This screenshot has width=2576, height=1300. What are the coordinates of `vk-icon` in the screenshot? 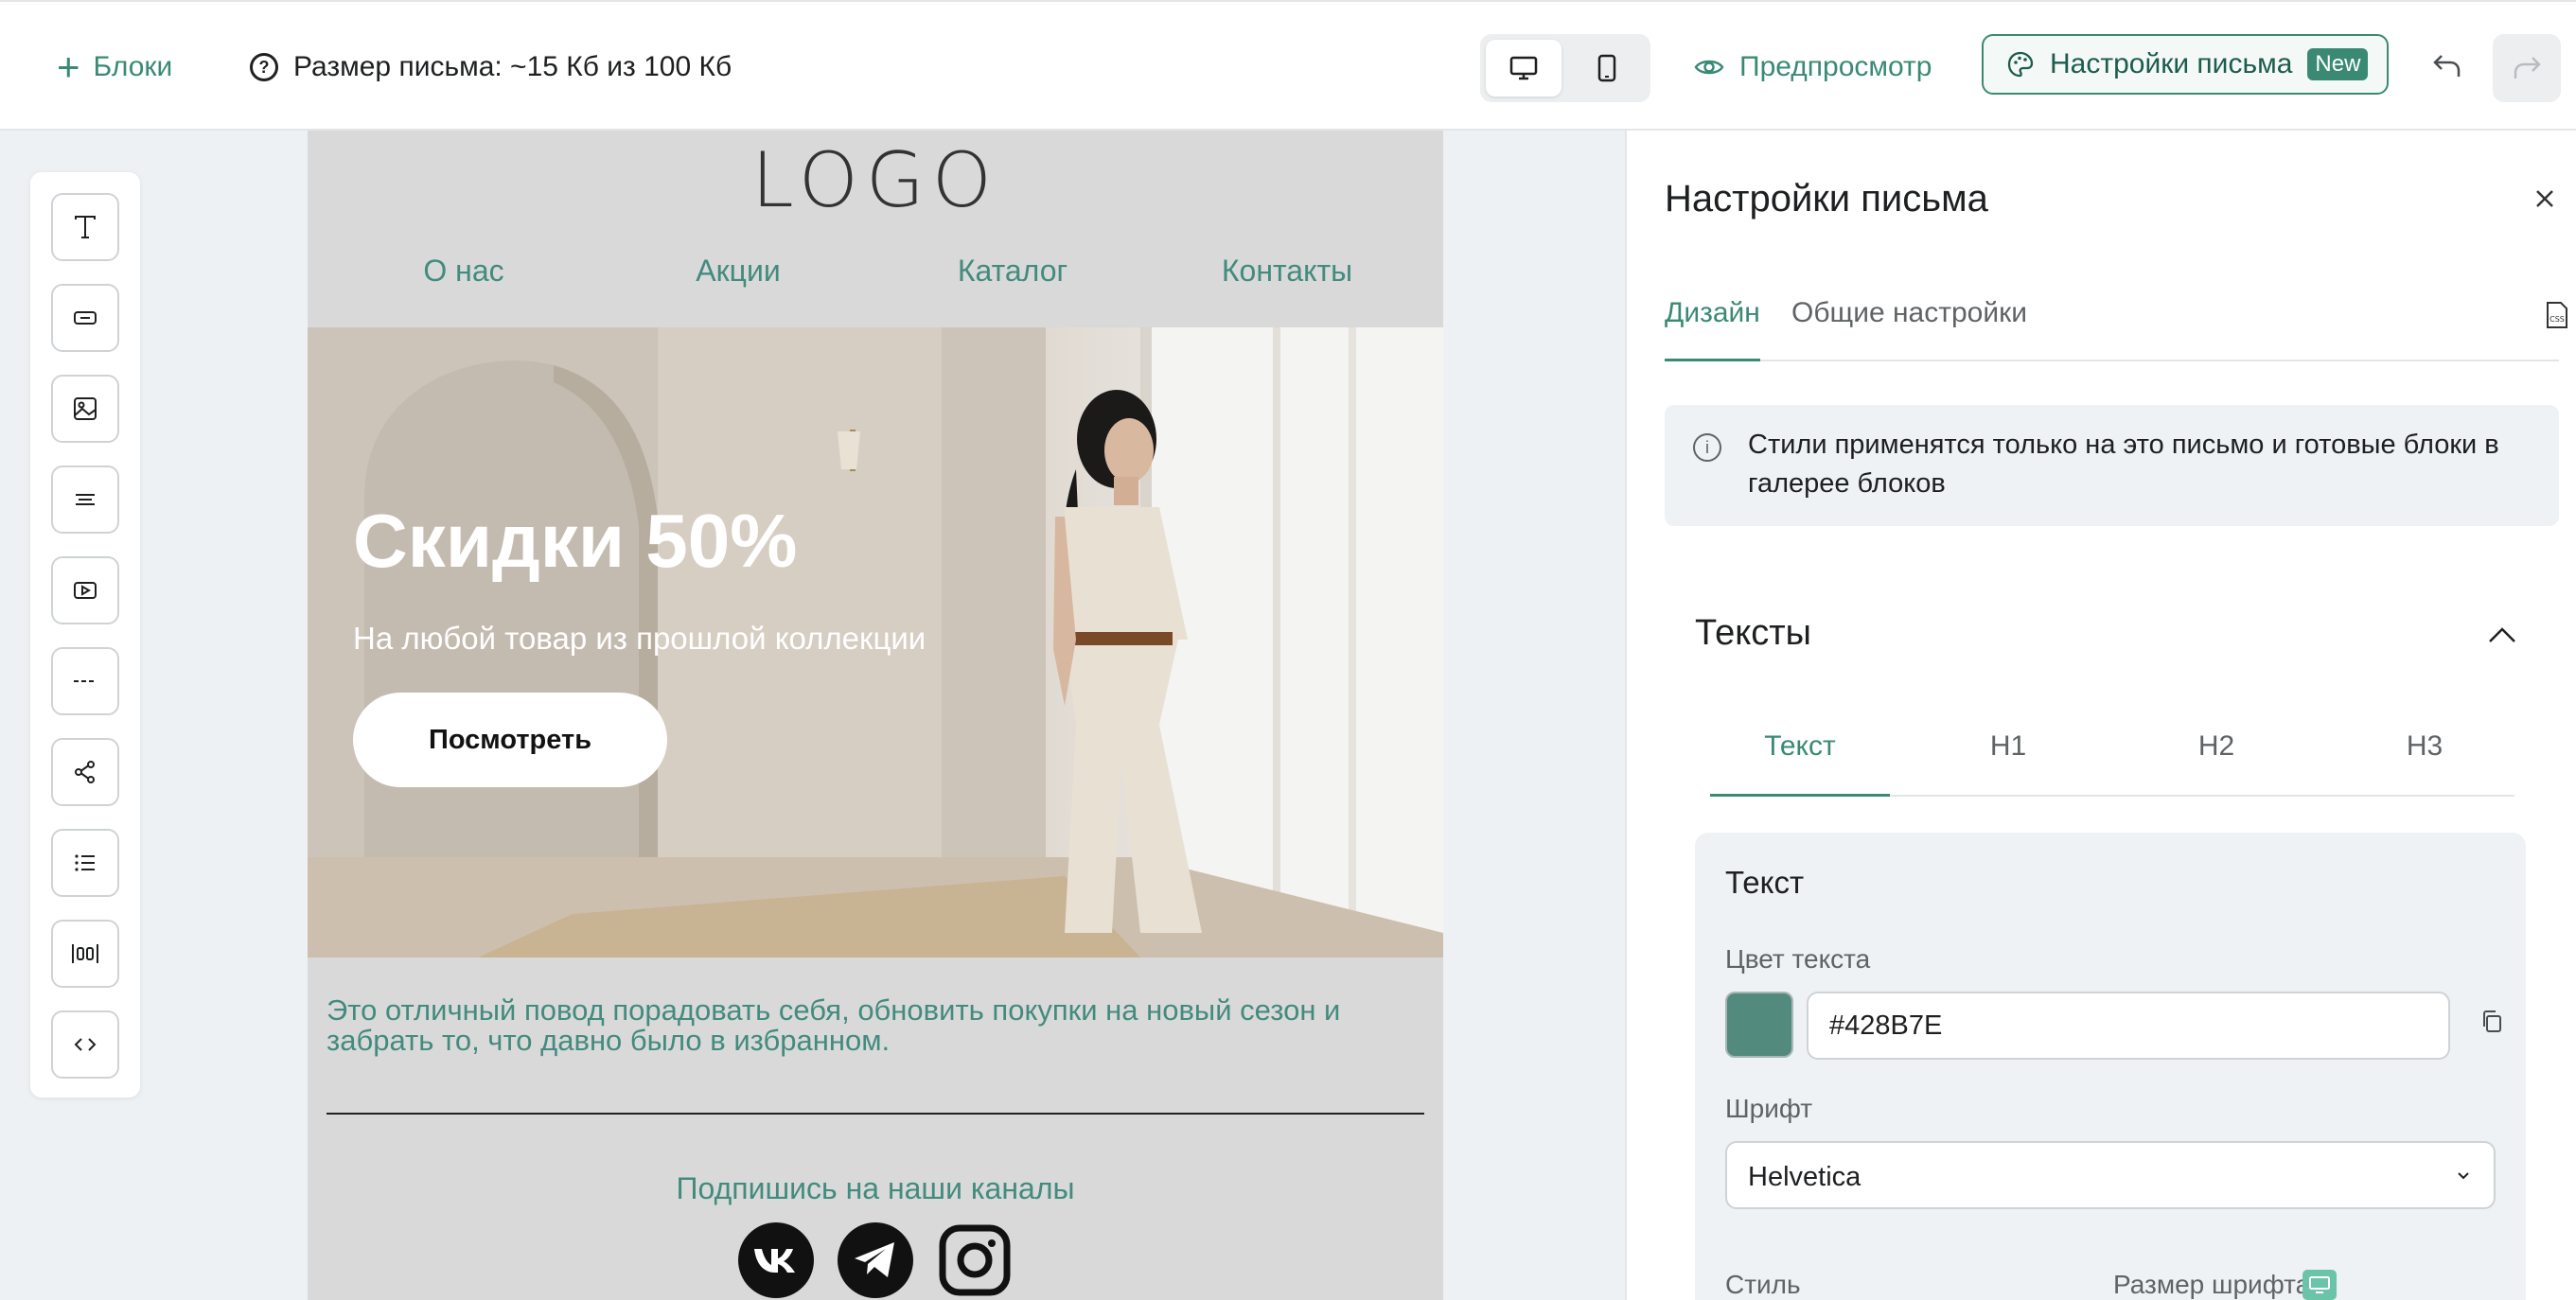 It's located at (774, 1261).